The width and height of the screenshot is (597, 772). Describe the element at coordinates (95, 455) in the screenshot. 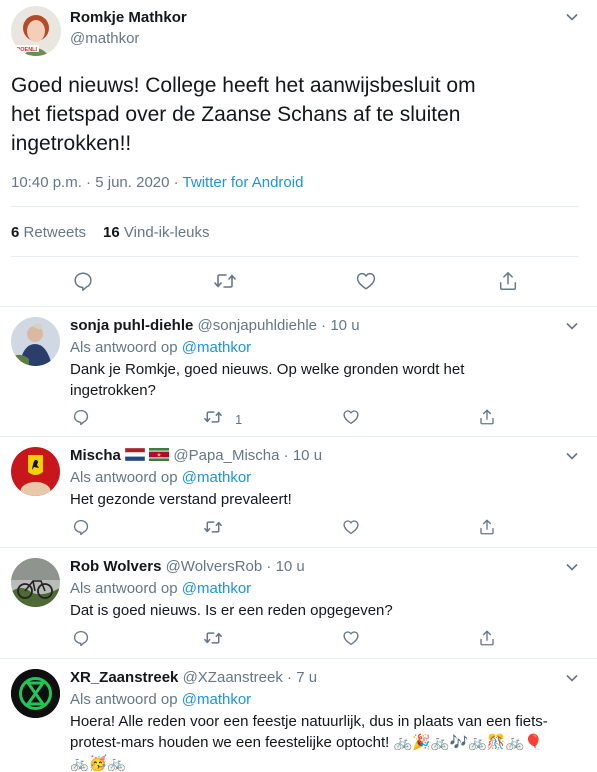

I see `reply-author-name: Mischa` at that location.